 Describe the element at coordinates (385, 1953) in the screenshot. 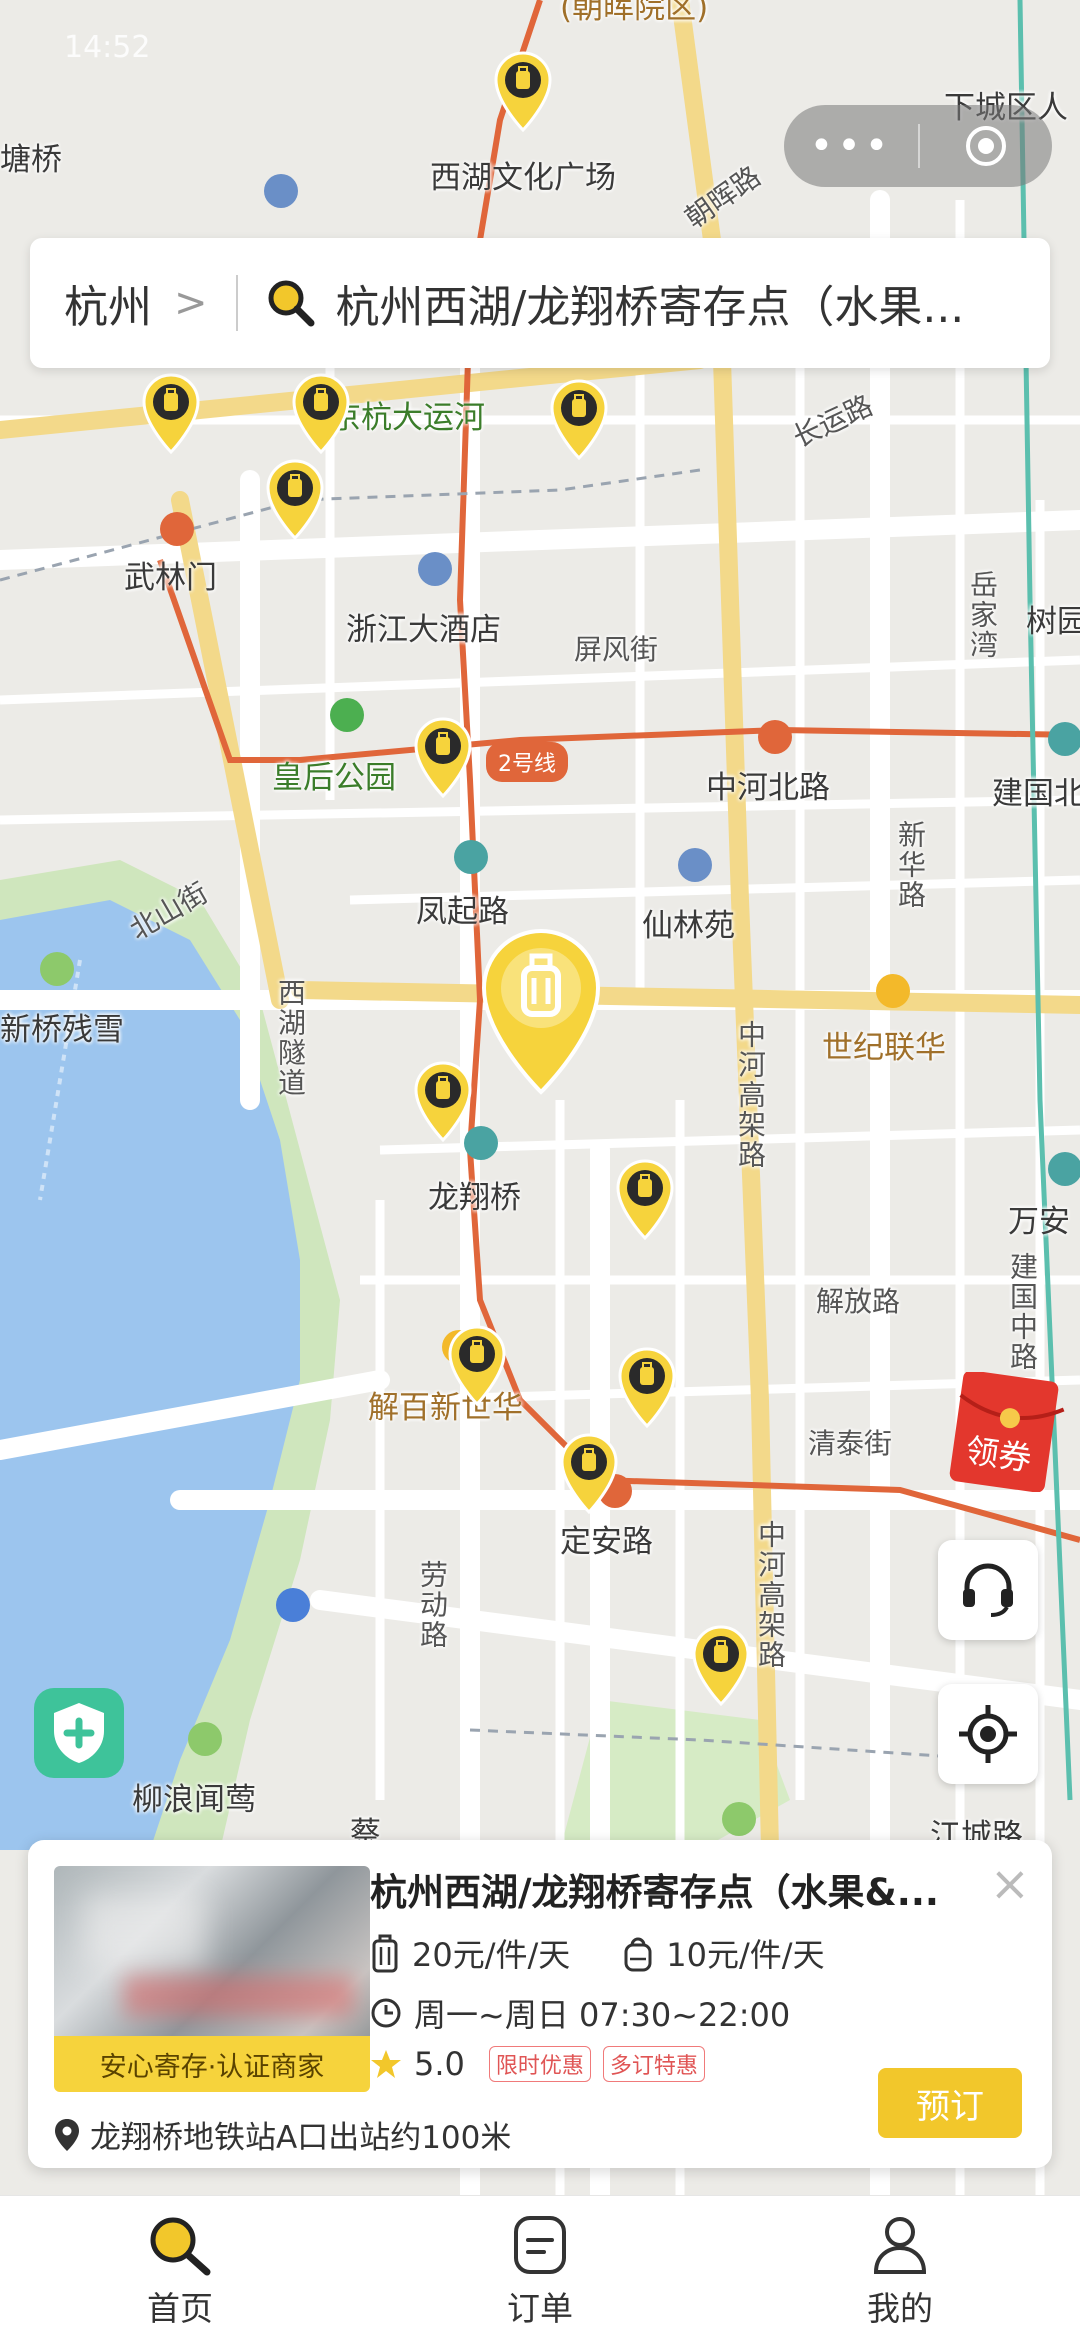

I see `large-luggage-icon` at that location.